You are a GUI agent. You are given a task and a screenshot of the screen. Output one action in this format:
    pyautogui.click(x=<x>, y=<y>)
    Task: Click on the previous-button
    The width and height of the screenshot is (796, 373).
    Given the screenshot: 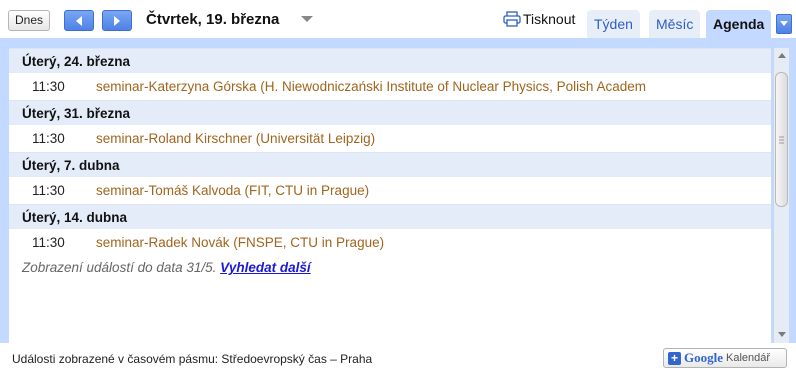 What is the action you would take?
    pyautogui.click(x=79, y=20)
    